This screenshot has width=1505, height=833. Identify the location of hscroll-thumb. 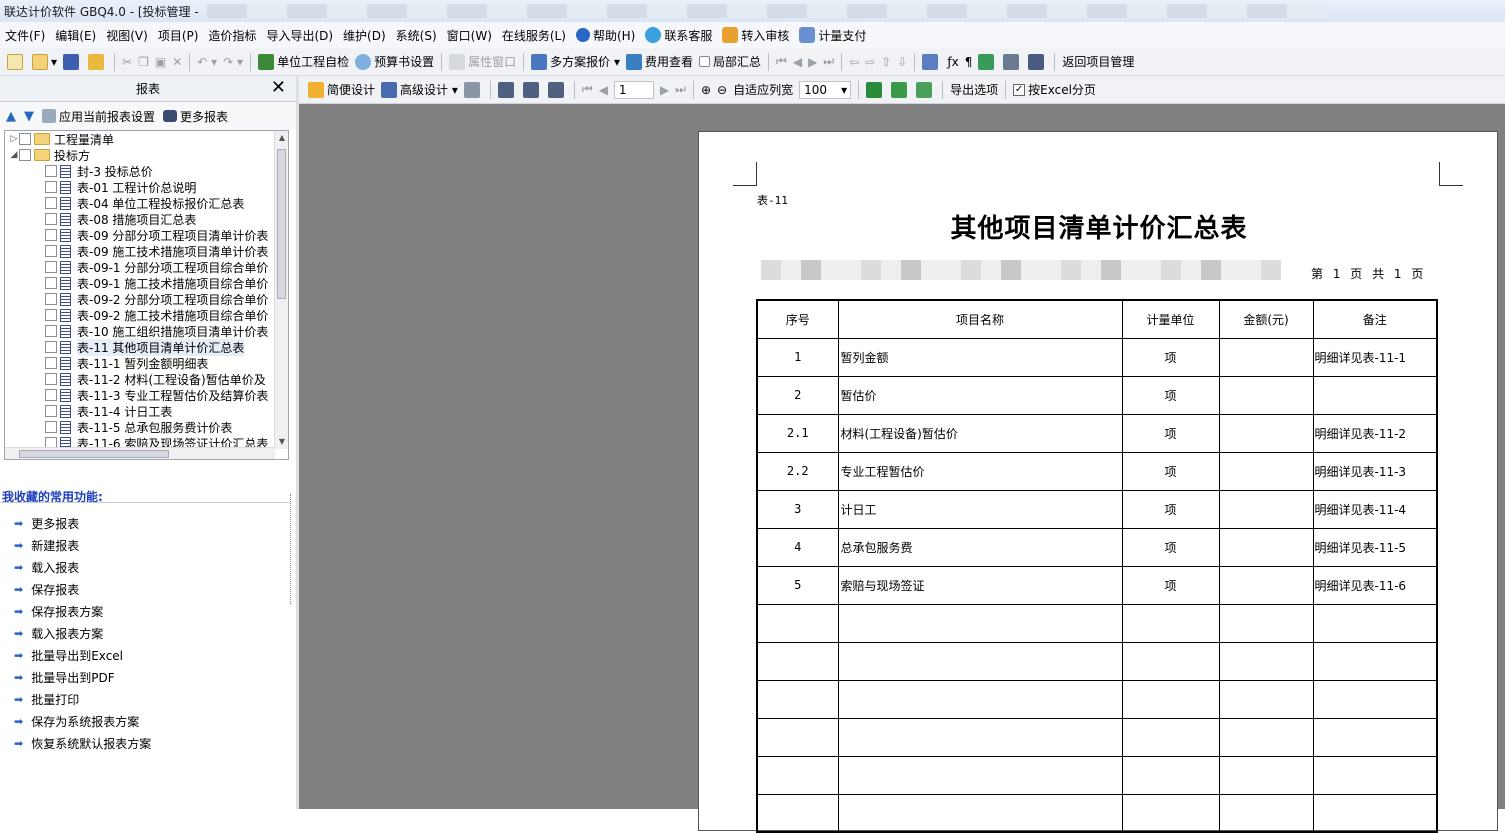
(94, 454).